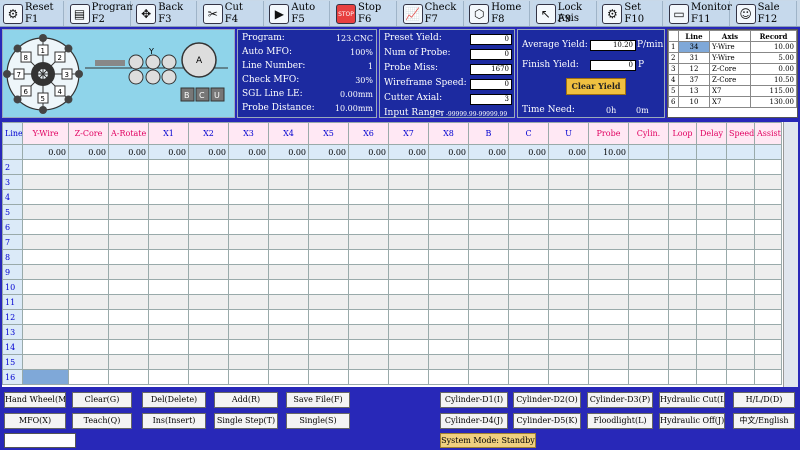 Image resolution: width=800 pixels, height=450 pixels. I want to click on column-header-b: B, so click(488, 133).